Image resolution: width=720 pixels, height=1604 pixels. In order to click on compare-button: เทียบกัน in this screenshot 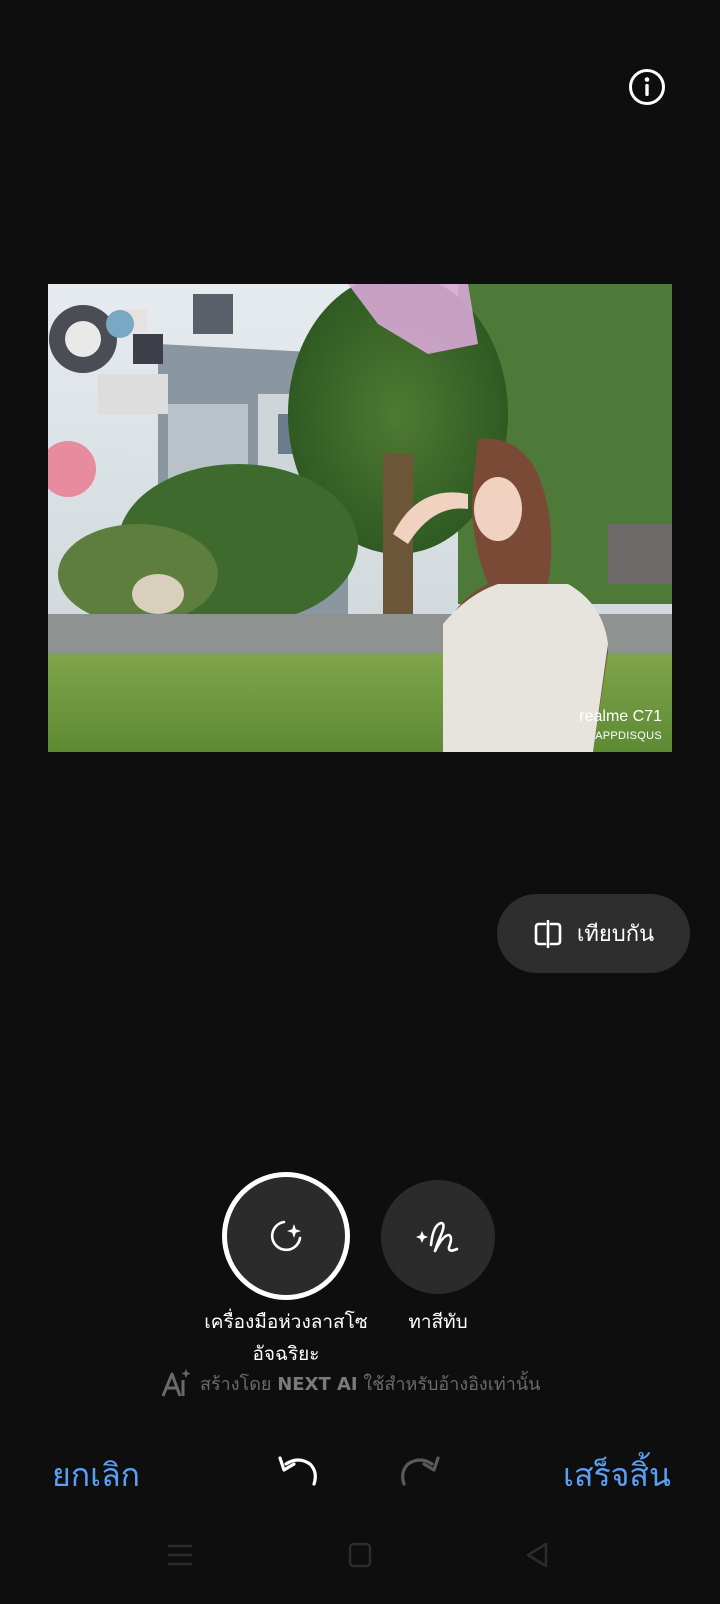, I will do `click(593, 933)`.